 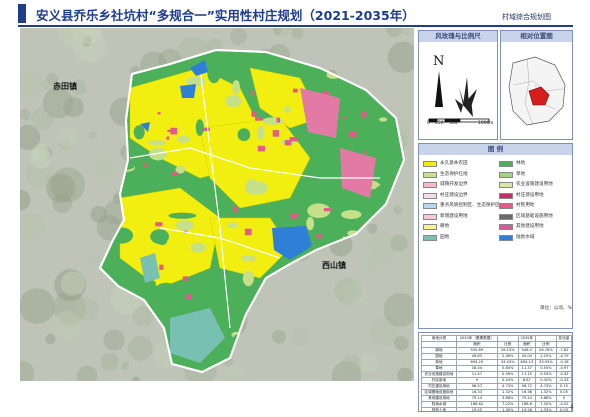 What do you see at coordinates (439, 392) in the screenshot?
I see `table-cell: 区域基础设施用地` at bounding box center [439, 392].